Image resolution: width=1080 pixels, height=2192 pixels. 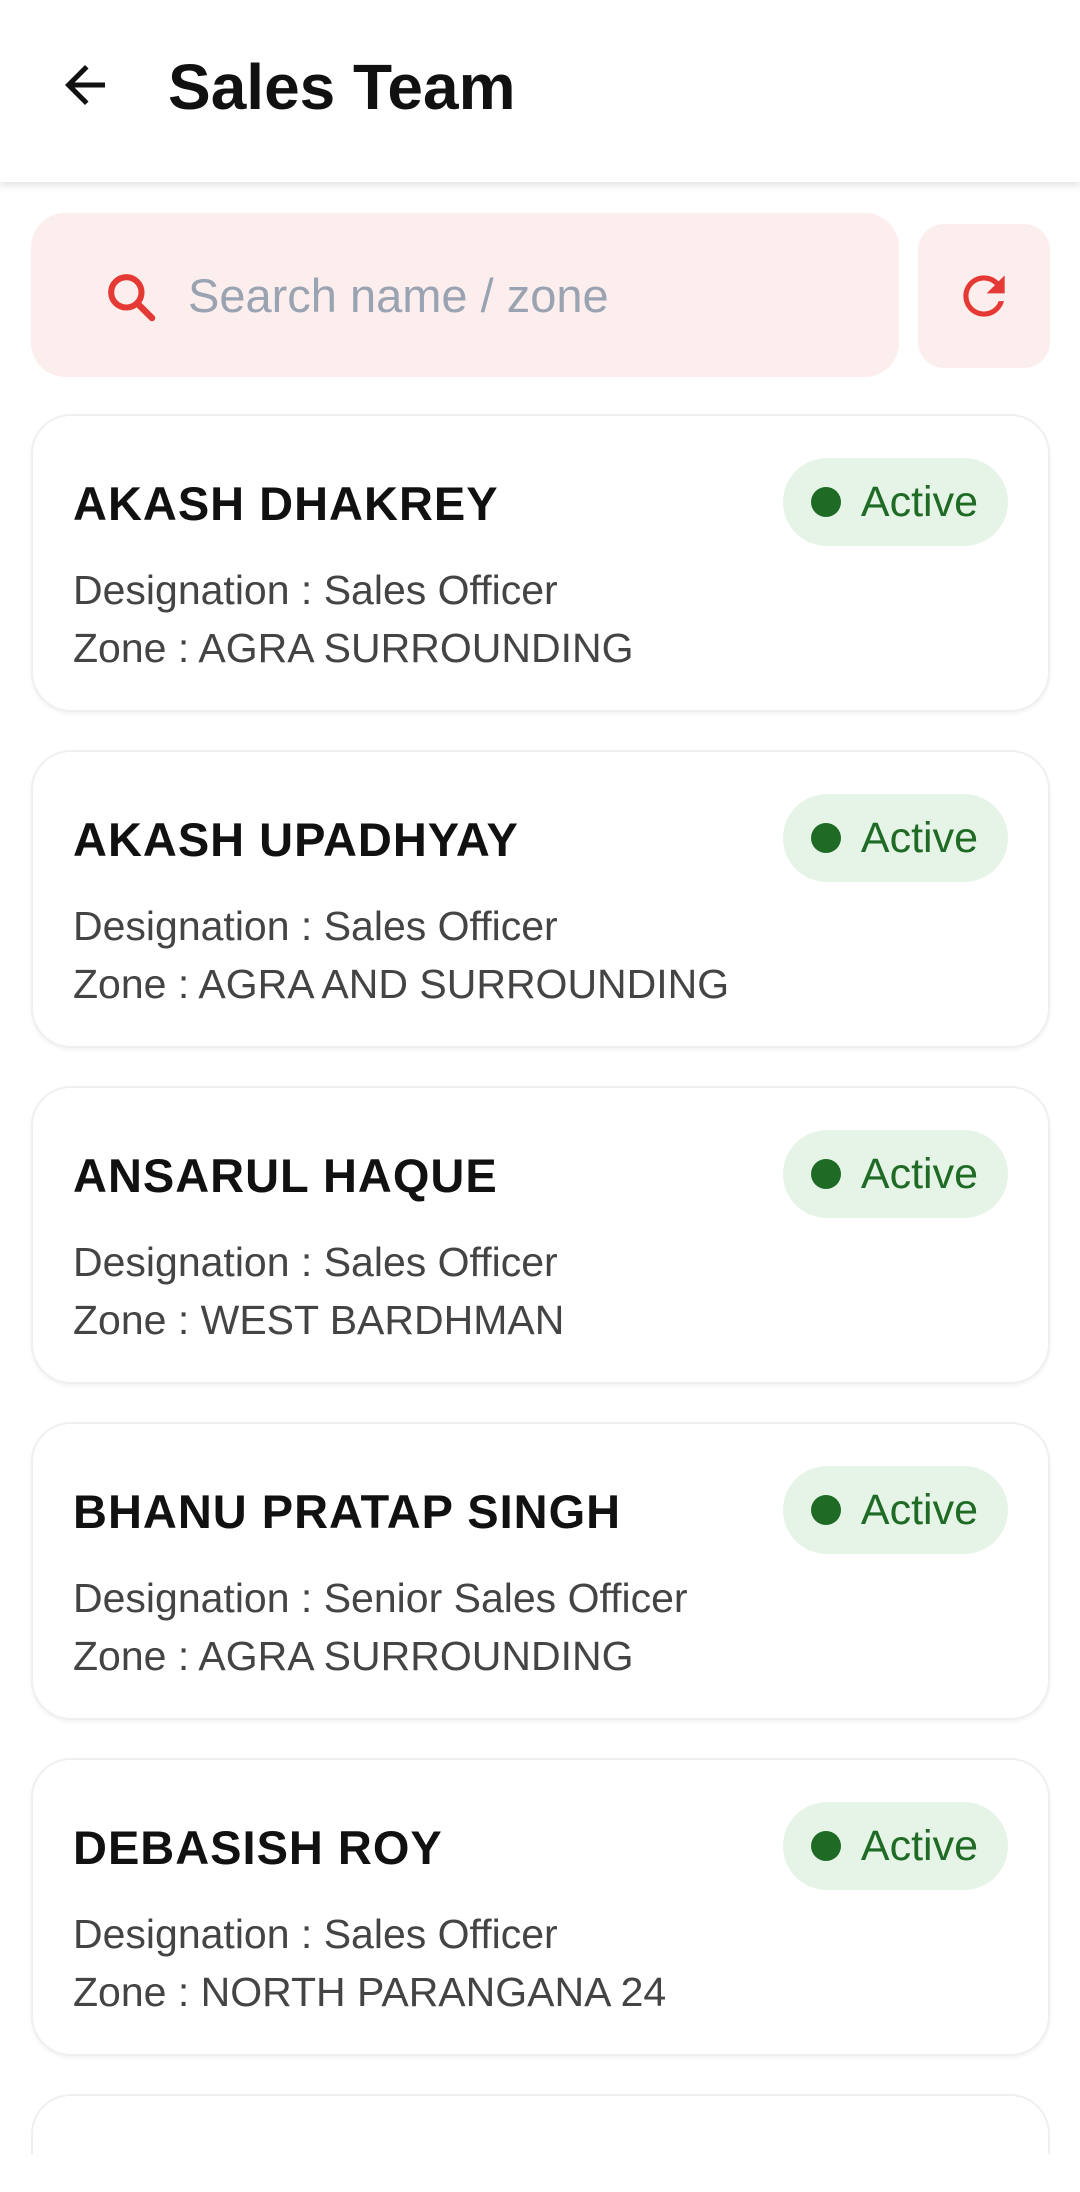 I want to click on member-zone: Zone : NORTH PARANGANA 24, so click(x=370, y=1992).